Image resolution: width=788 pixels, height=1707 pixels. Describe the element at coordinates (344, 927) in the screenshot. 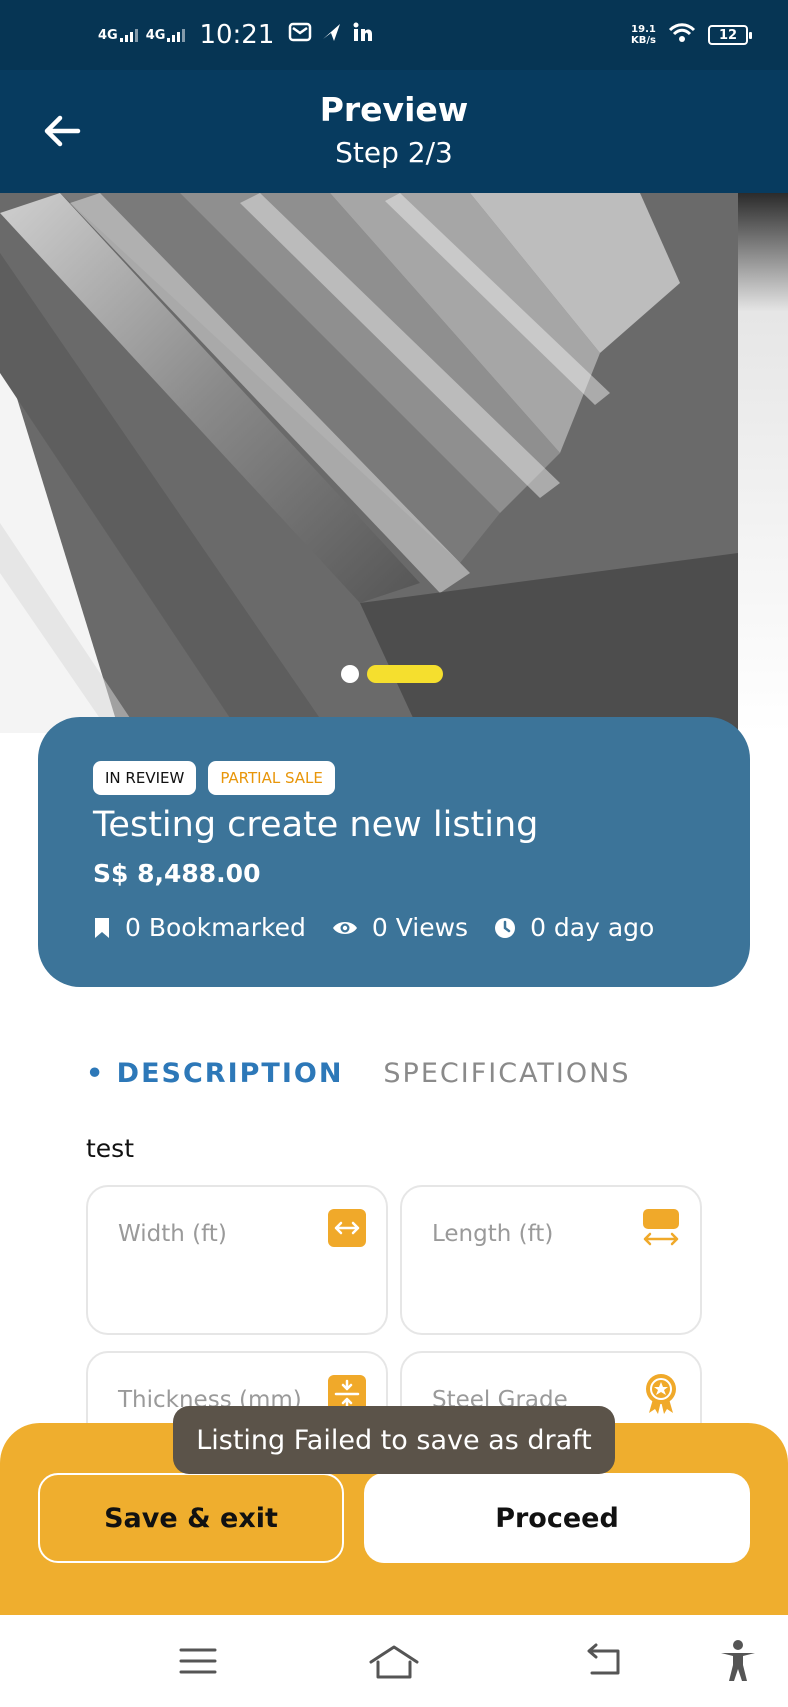

I see `eye-icon` at that location.